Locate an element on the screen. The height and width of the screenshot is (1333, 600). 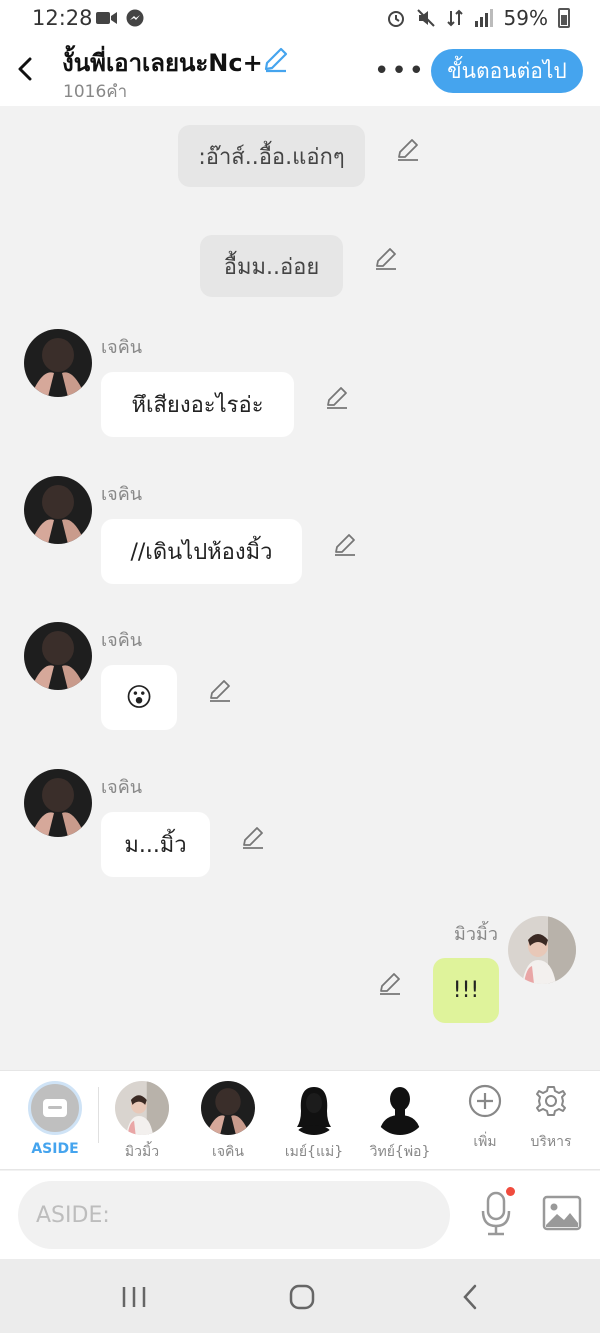
battery-percent: 59% is located at coordinates (525, 18).